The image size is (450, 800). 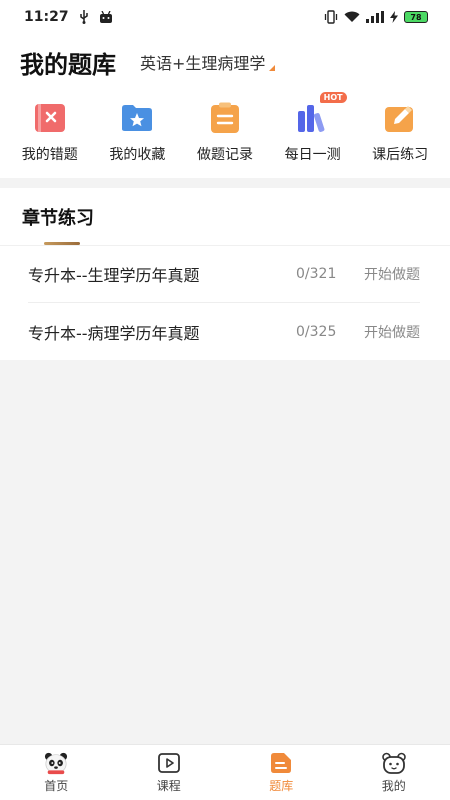 I want to click on usb-icon, so click(x=84, y=17).